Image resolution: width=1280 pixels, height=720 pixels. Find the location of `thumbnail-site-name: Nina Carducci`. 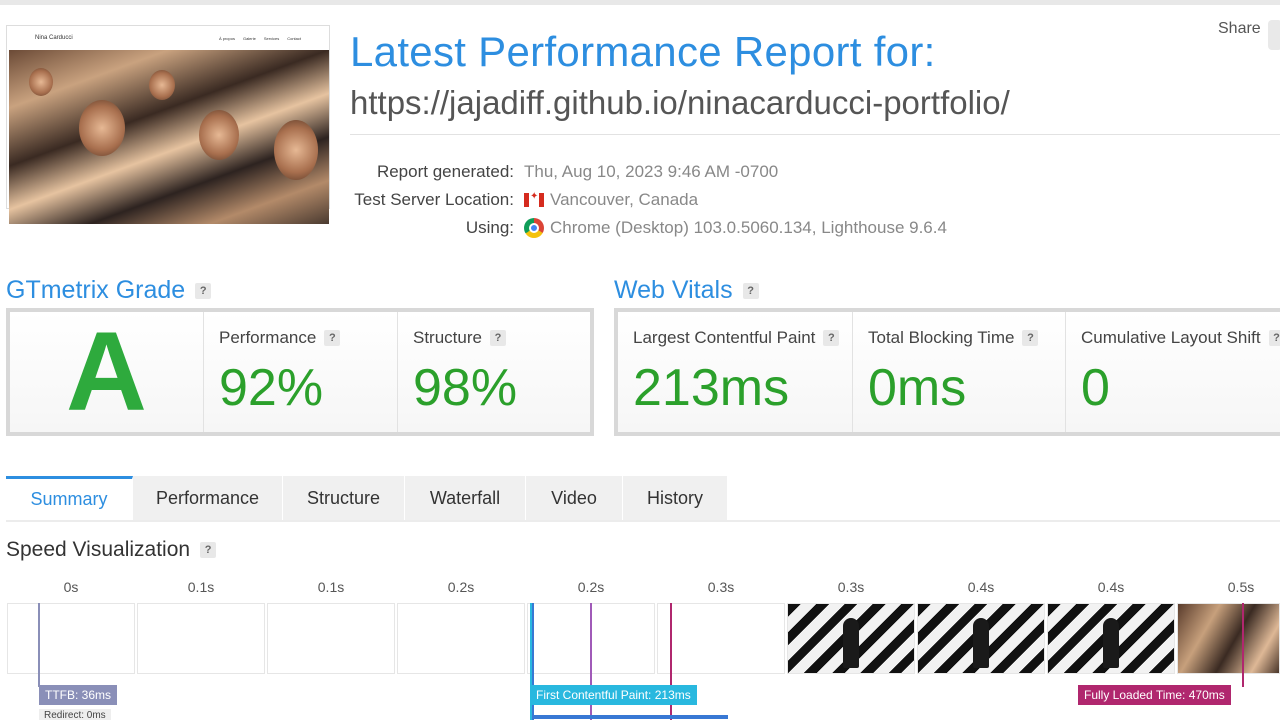

thumbnail-site-name: Nina Carducci is located at coordinates (54, 38).